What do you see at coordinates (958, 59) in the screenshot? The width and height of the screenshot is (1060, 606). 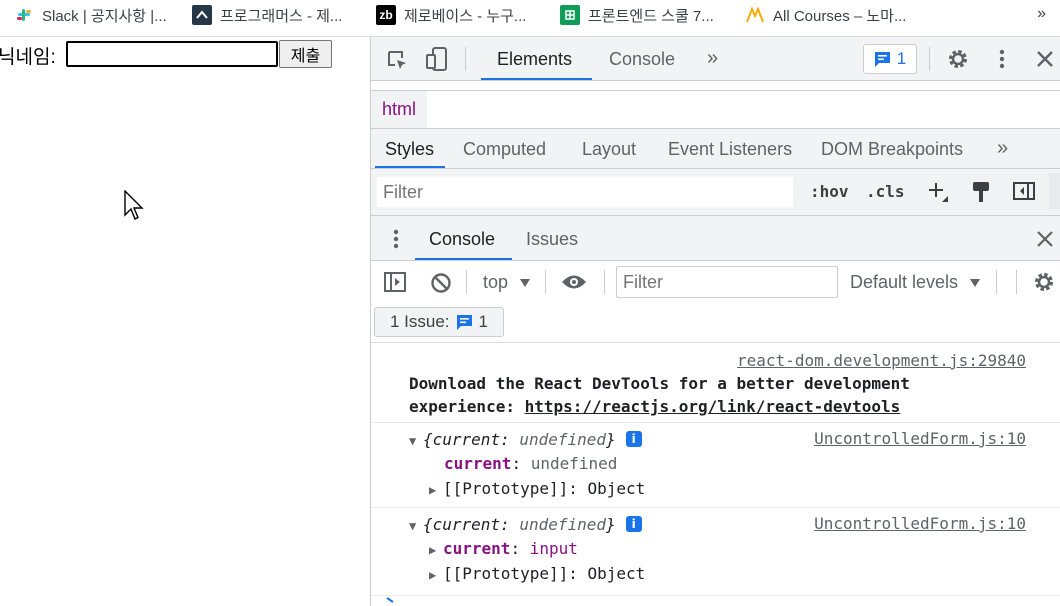 I see `gear-icon` at bounding box center [958, 59].